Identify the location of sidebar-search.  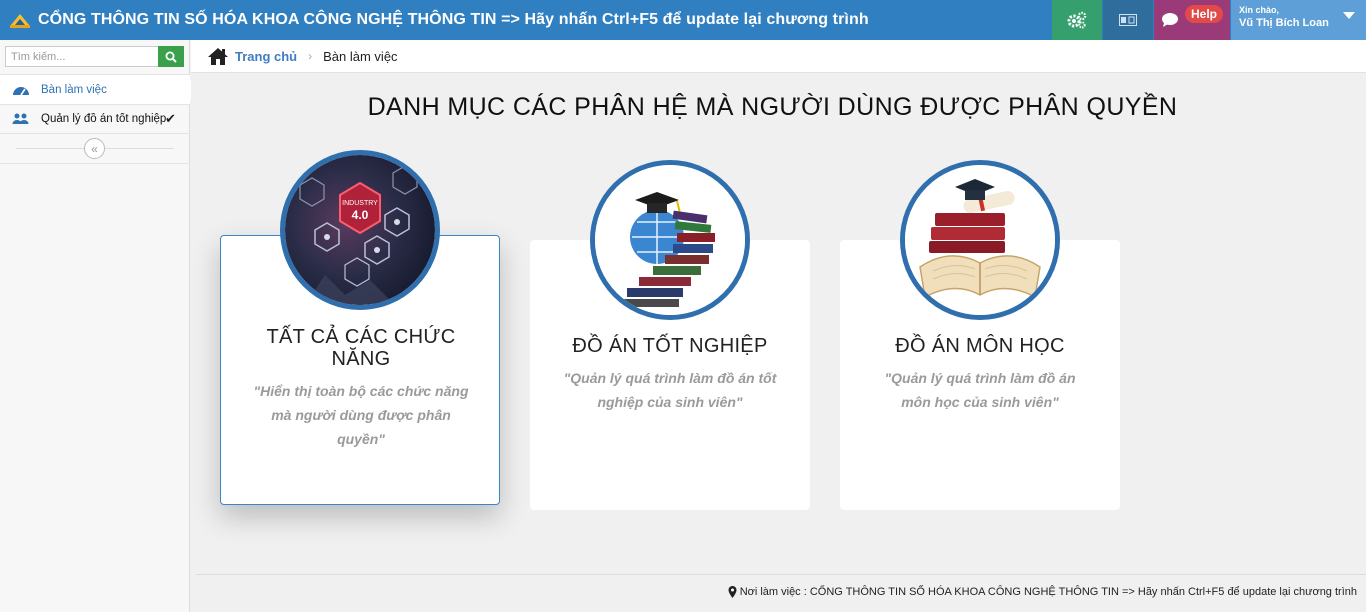
(94, 56).